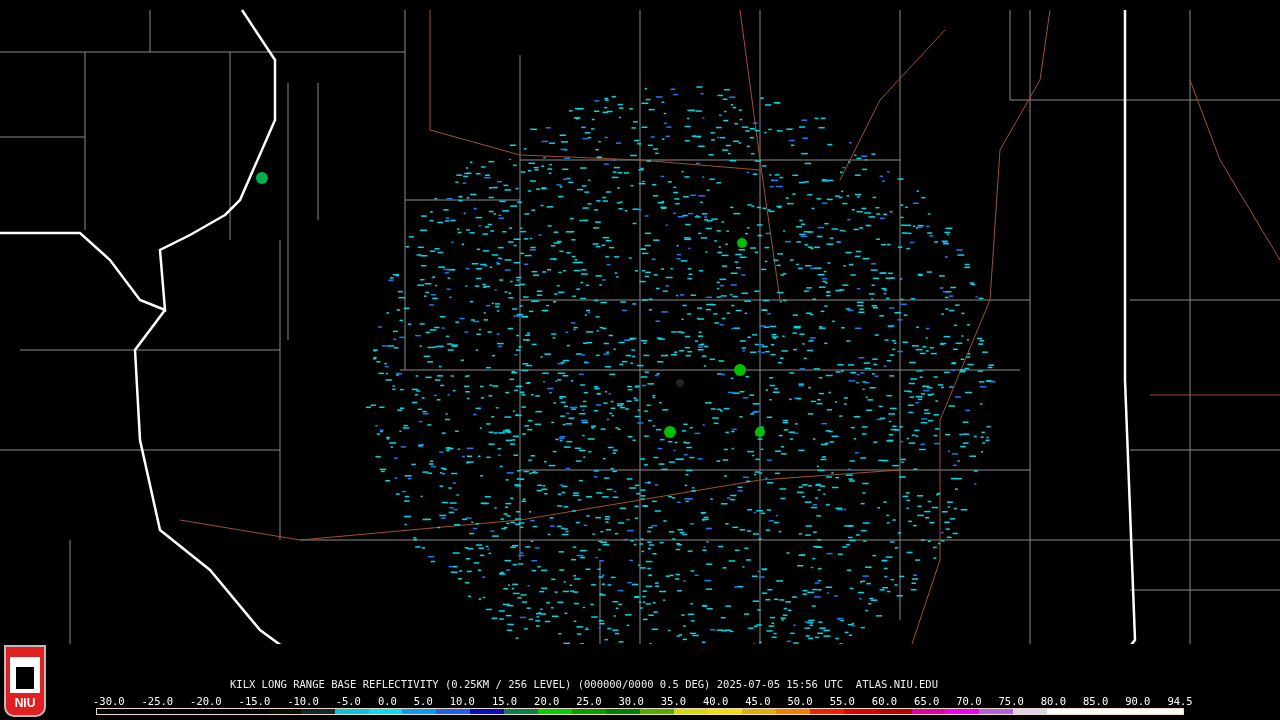 This screenshot has width=1280, height=720. What do you see at coordinates (303, 700) in the screenshot?
I see `scale-tick-label: -10.0` at bounding box center [303, 700].